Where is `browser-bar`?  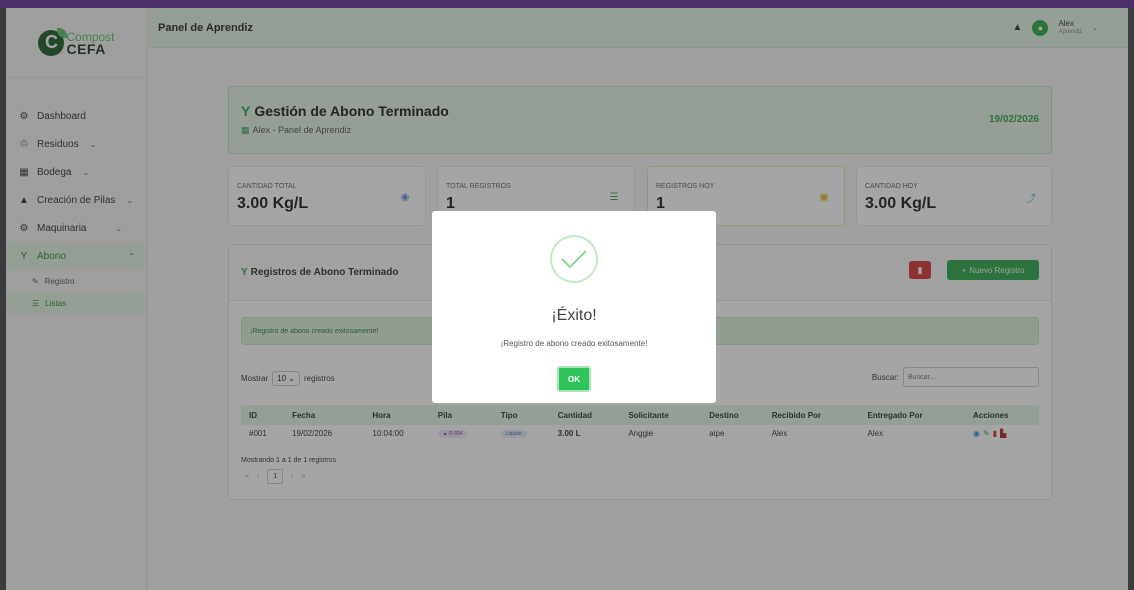 browser-bar is located at coordinates (567, 4).